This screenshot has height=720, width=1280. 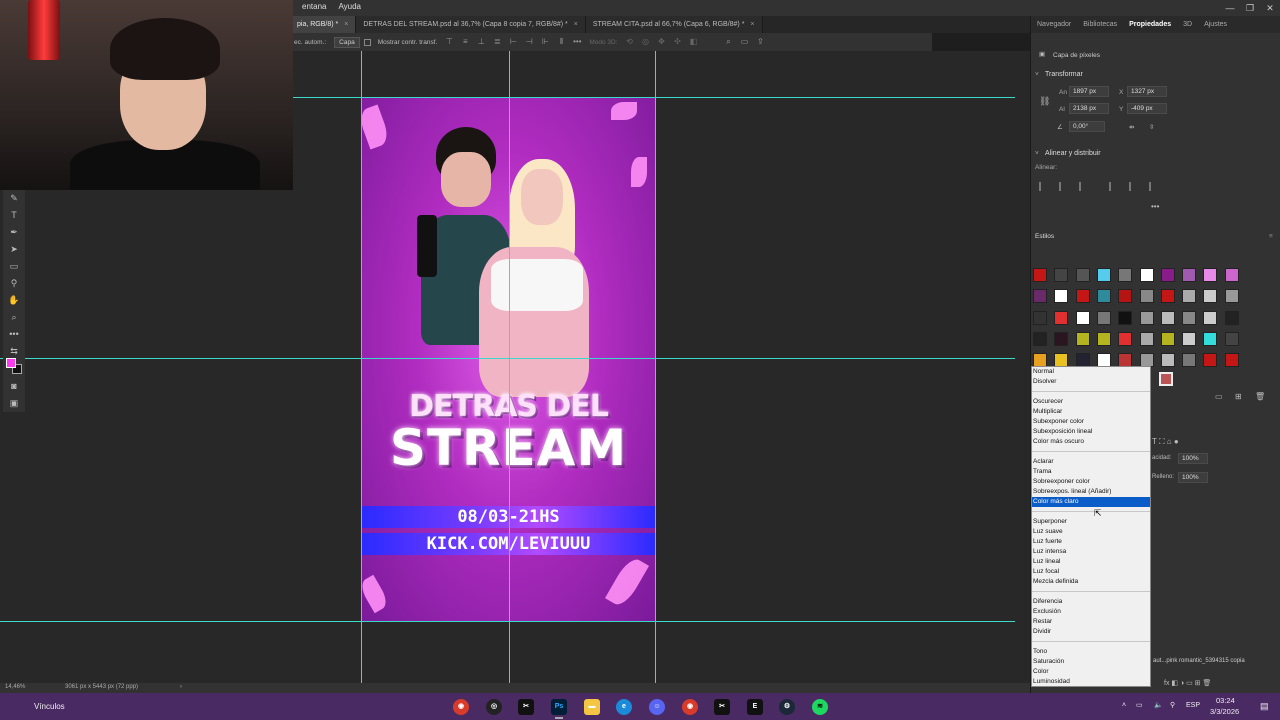 I want to click on align-bottom-edges-icon, so click(x=1153, y=186).